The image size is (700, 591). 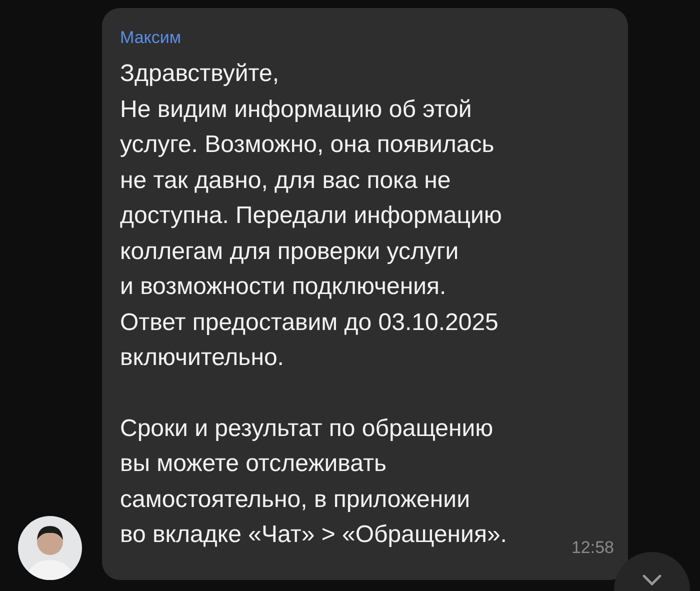 What do you see at coordinates (652, 580) in the screenshot?
I see `chevron-down-icon` at bounding box center [652, 580].